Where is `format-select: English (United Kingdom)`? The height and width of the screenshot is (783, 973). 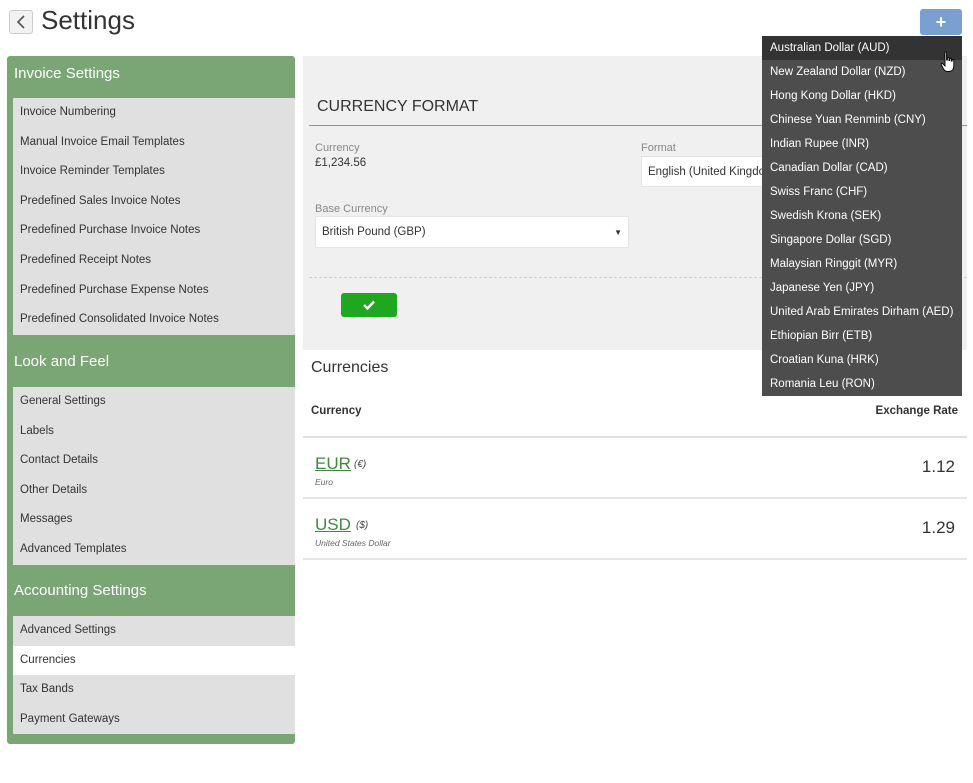
format-select: English (United Kingdom) is located at coordinates (706, 171).